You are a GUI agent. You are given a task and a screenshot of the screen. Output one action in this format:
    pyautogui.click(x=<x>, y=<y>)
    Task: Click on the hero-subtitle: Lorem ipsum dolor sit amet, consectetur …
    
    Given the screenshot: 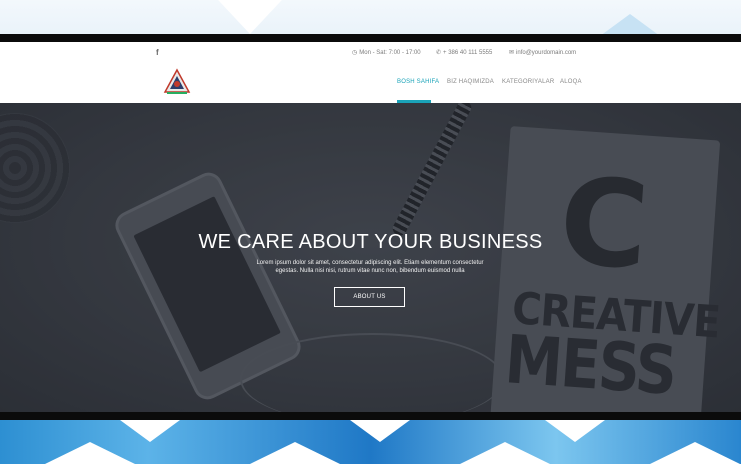 What is the action you would take?
    pyautogui.click(x=370, y=267)
    